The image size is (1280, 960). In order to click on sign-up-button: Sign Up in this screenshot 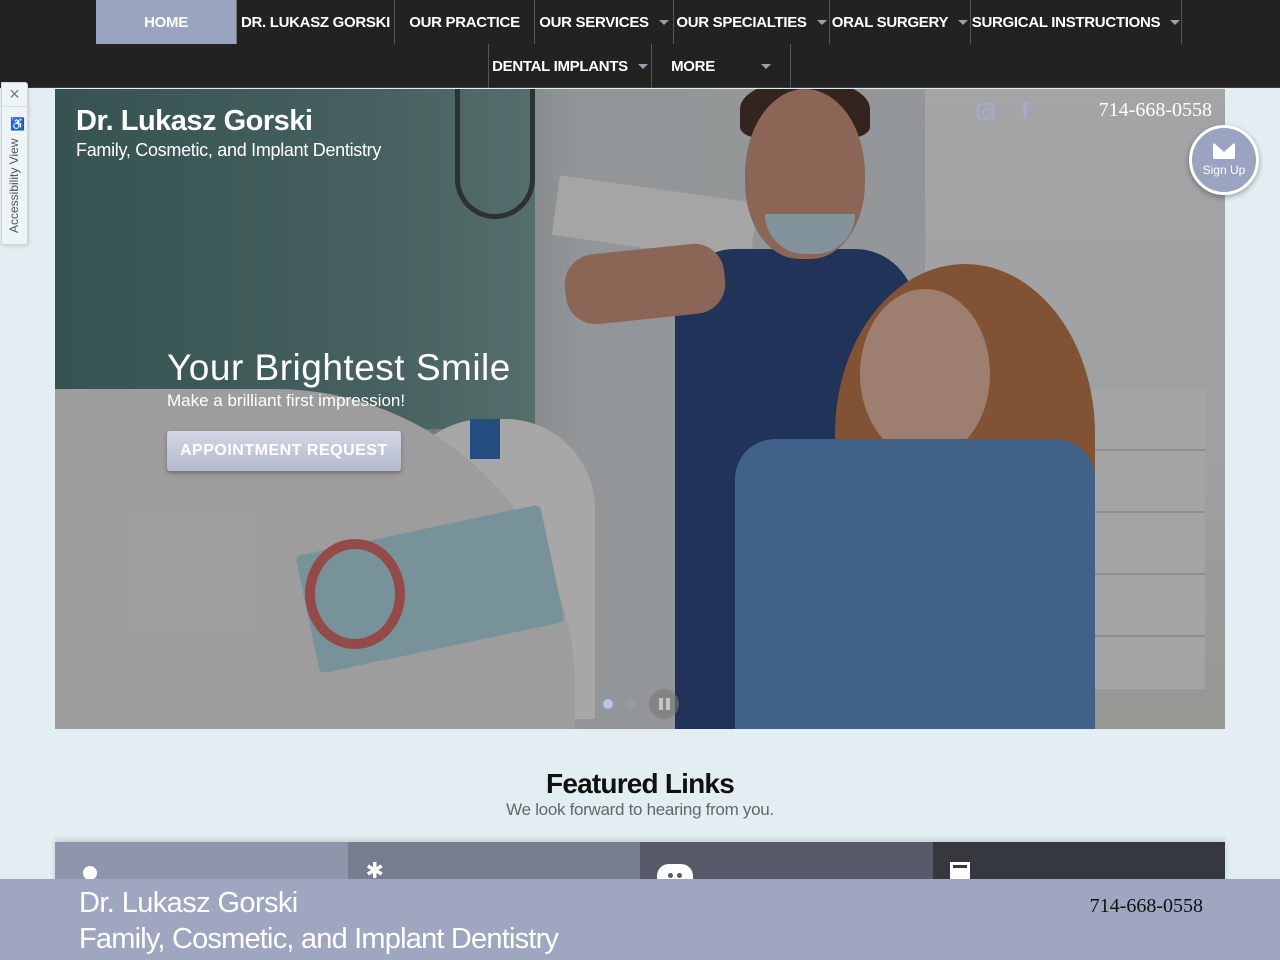, I will do `click(1224, 160)`.